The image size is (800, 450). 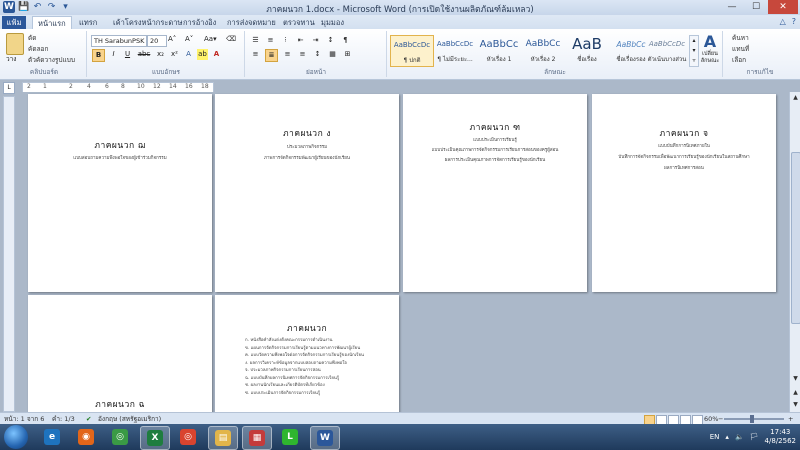 I want to click on previous-page-icon: ▲, so click(x=795, y=392).